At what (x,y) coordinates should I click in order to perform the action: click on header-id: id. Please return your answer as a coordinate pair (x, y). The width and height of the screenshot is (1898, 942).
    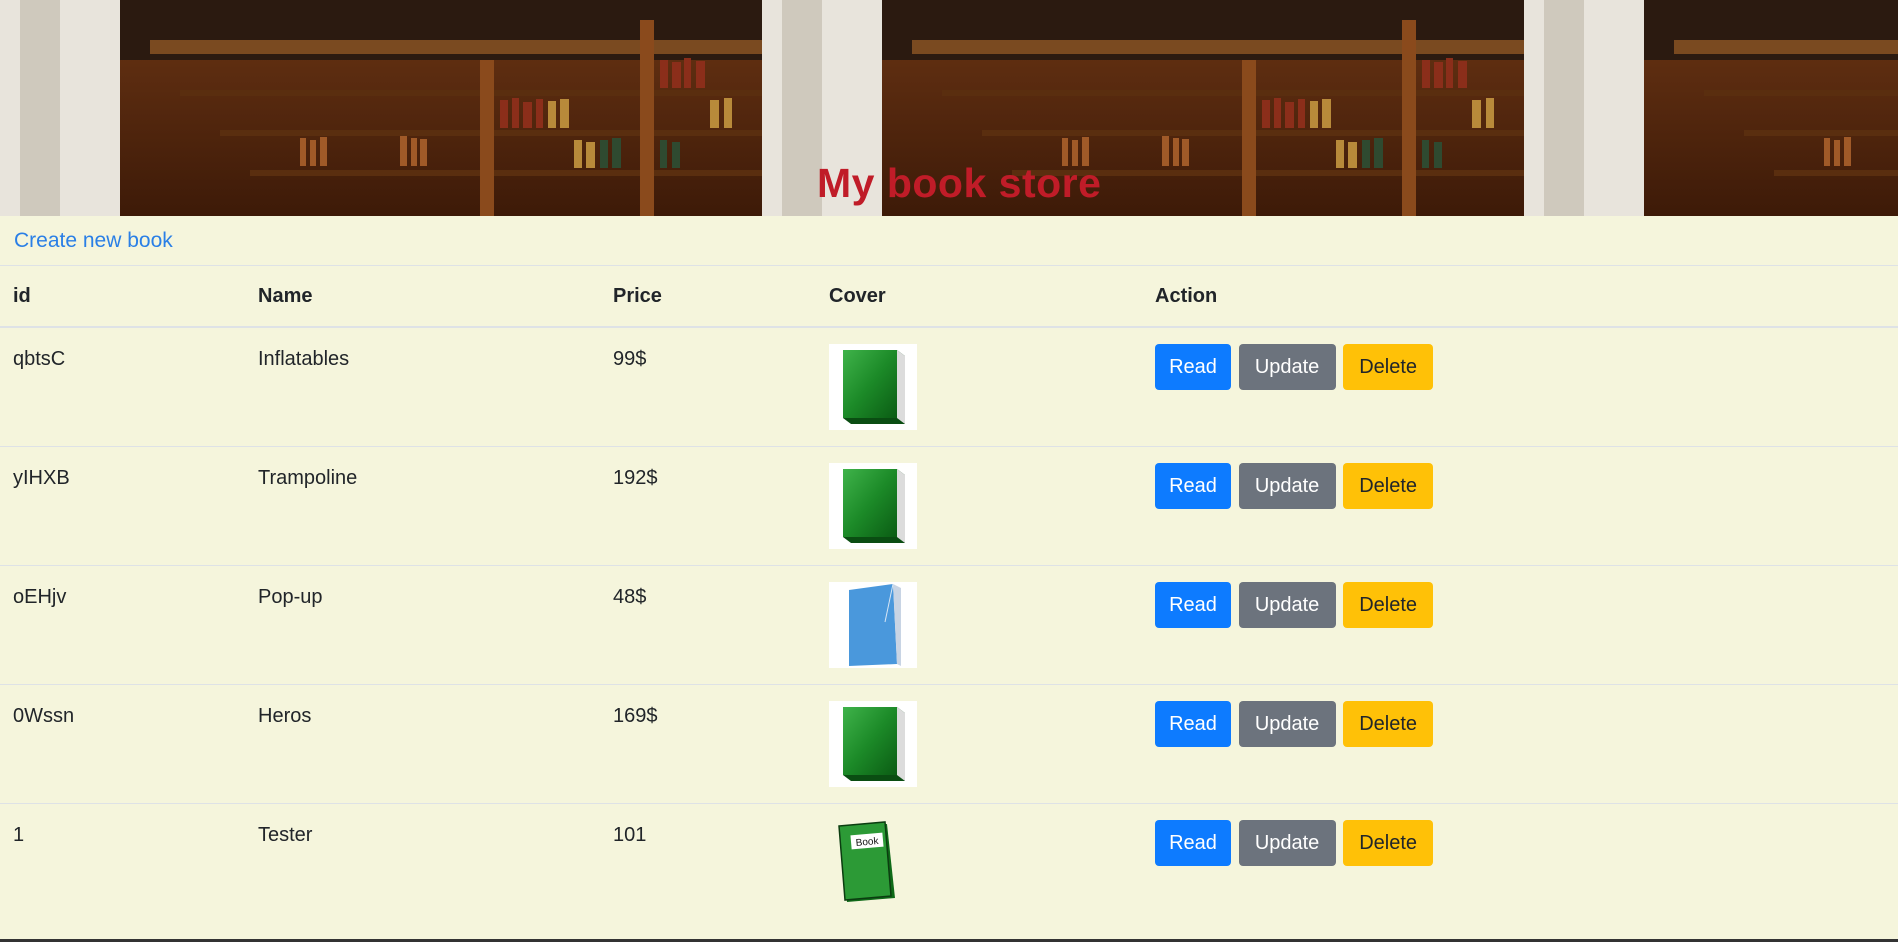
    Looking at the image, I should click on (122, 296).